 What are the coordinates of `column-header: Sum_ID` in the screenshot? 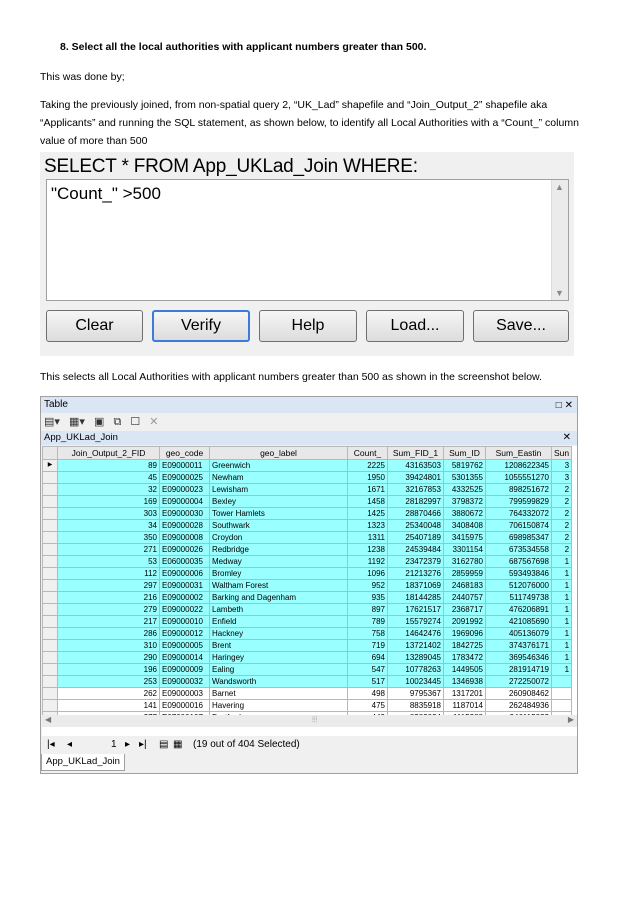 It's located at (464, 453).